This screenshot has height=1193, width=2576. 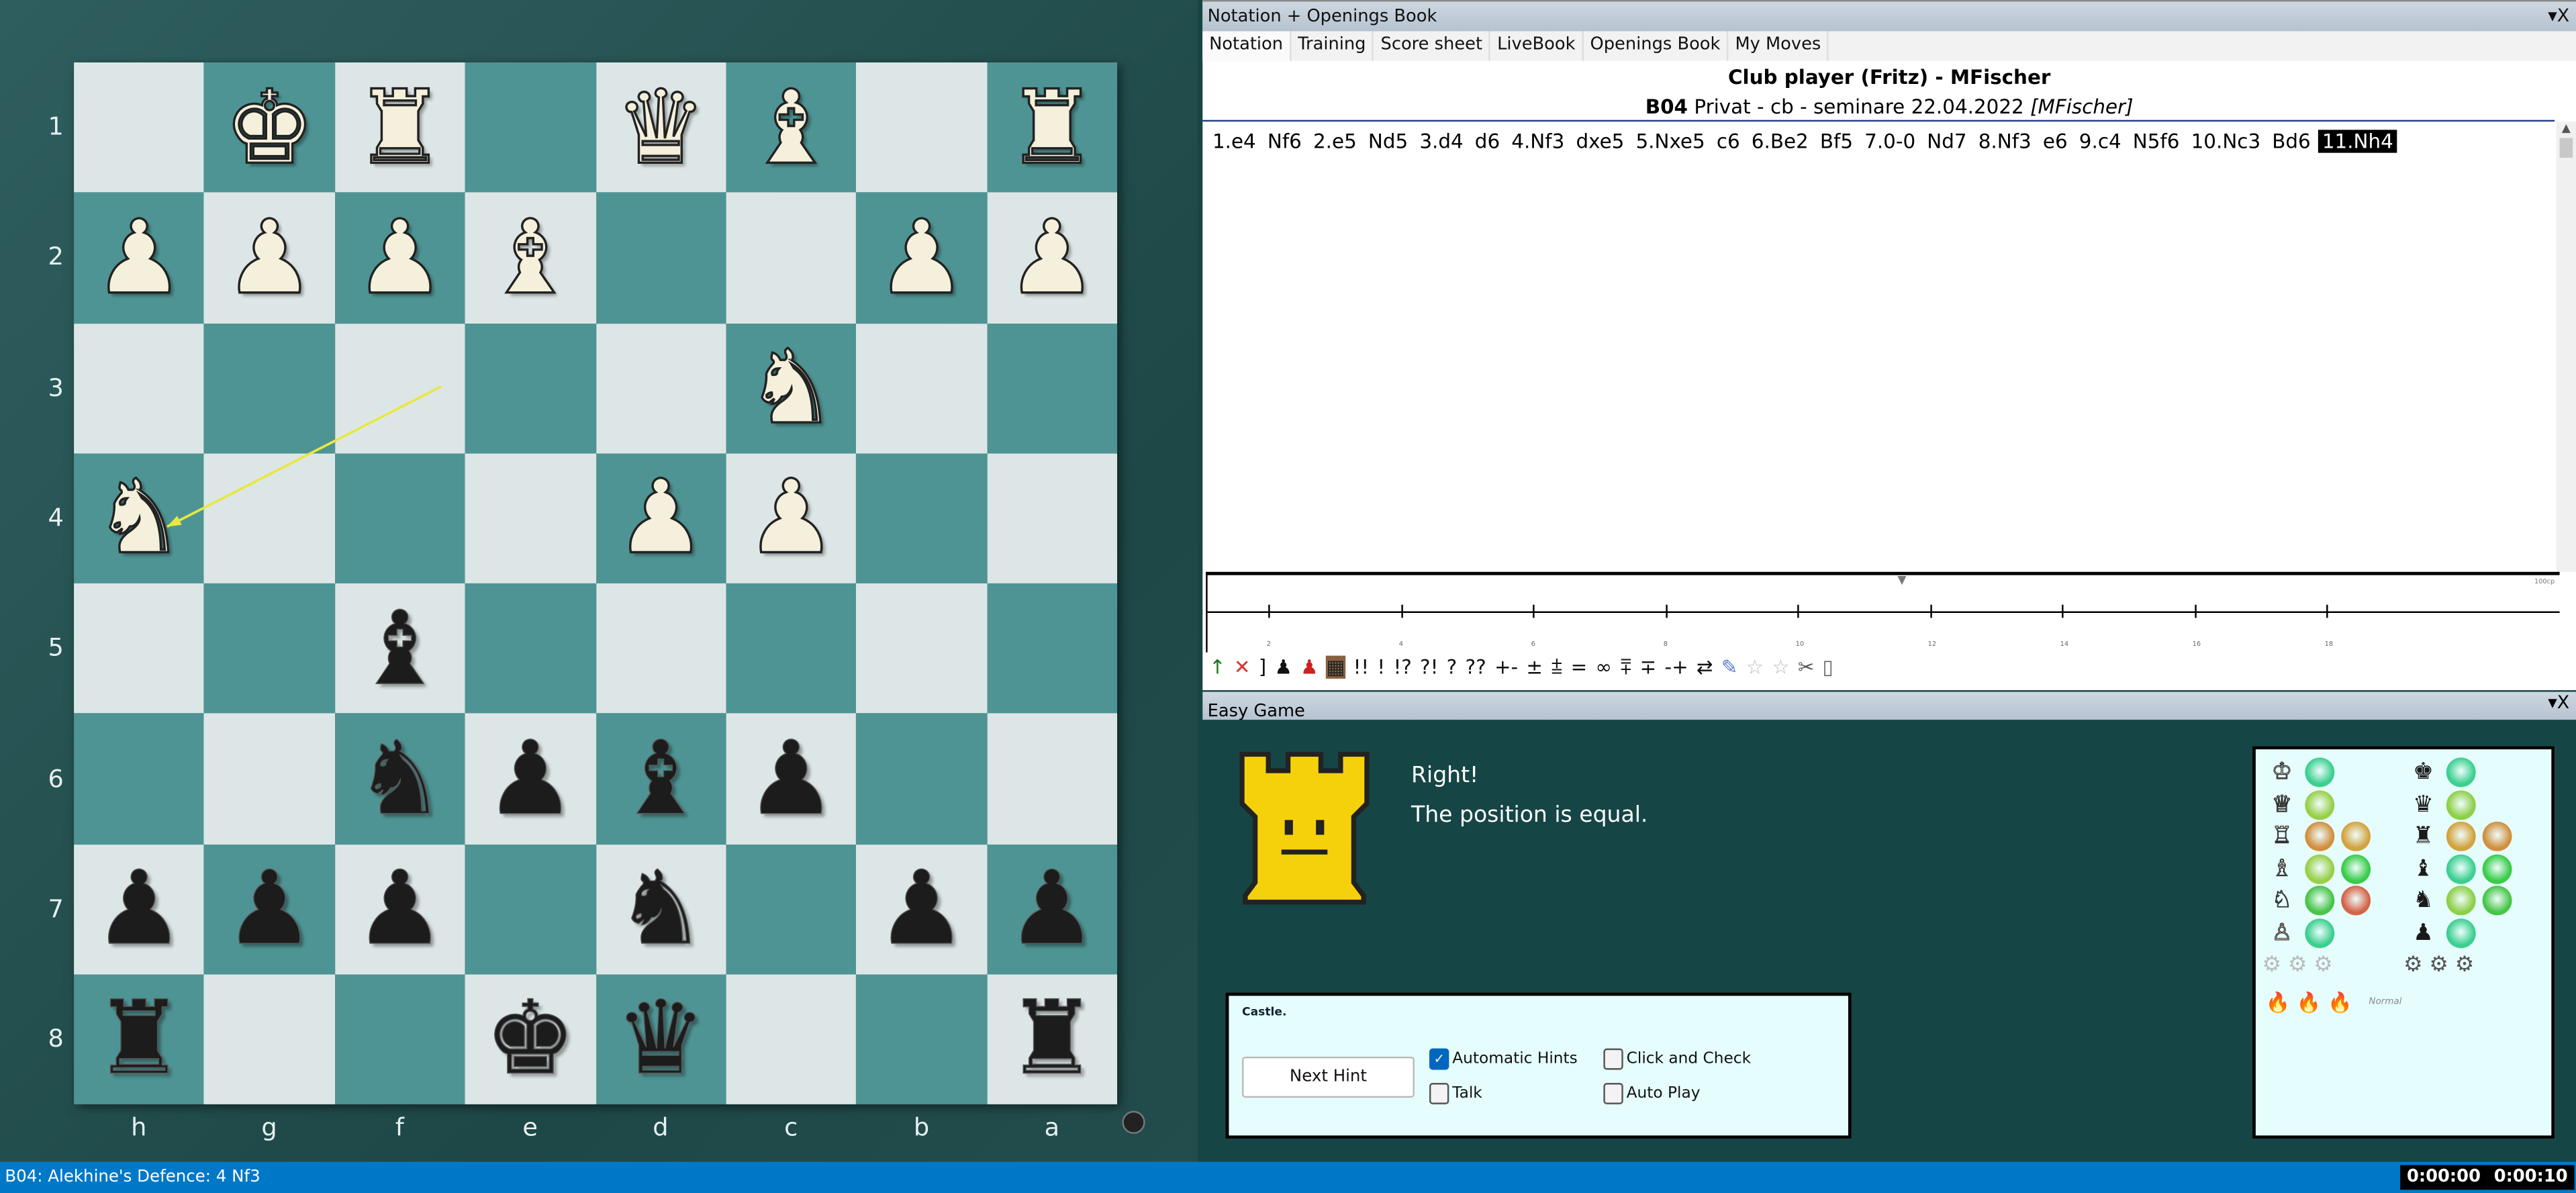 What do you see at coordinates (1780, 141) in the screenshot?
I see `move: 6.Be2` at bounding box center [1780, 141].